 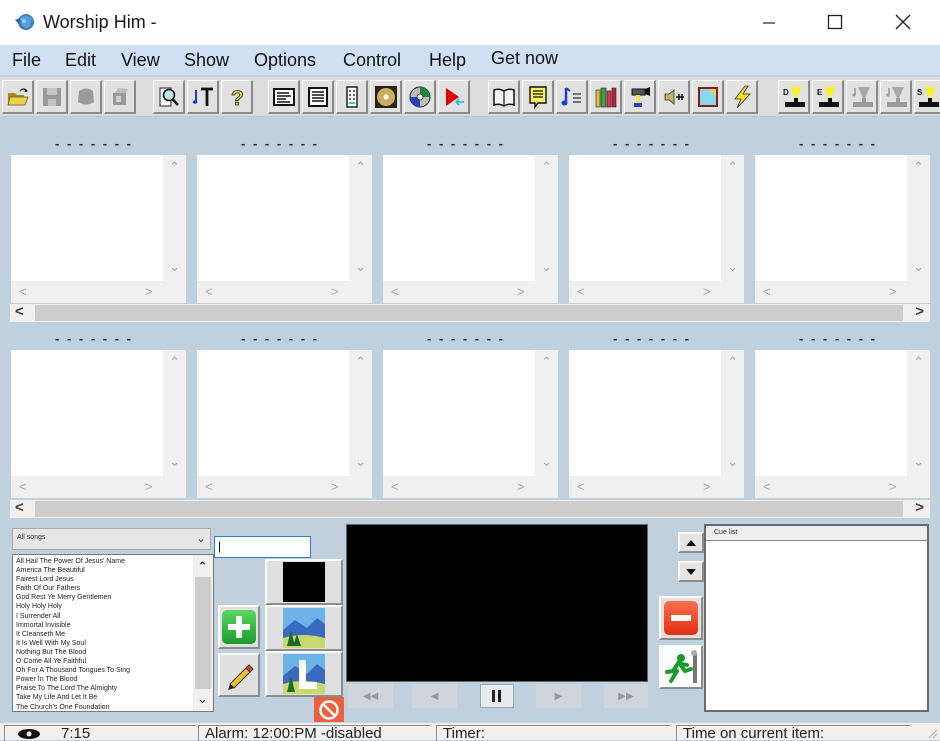 I want to click on clear-screen-button, so click(x=329, y=709).